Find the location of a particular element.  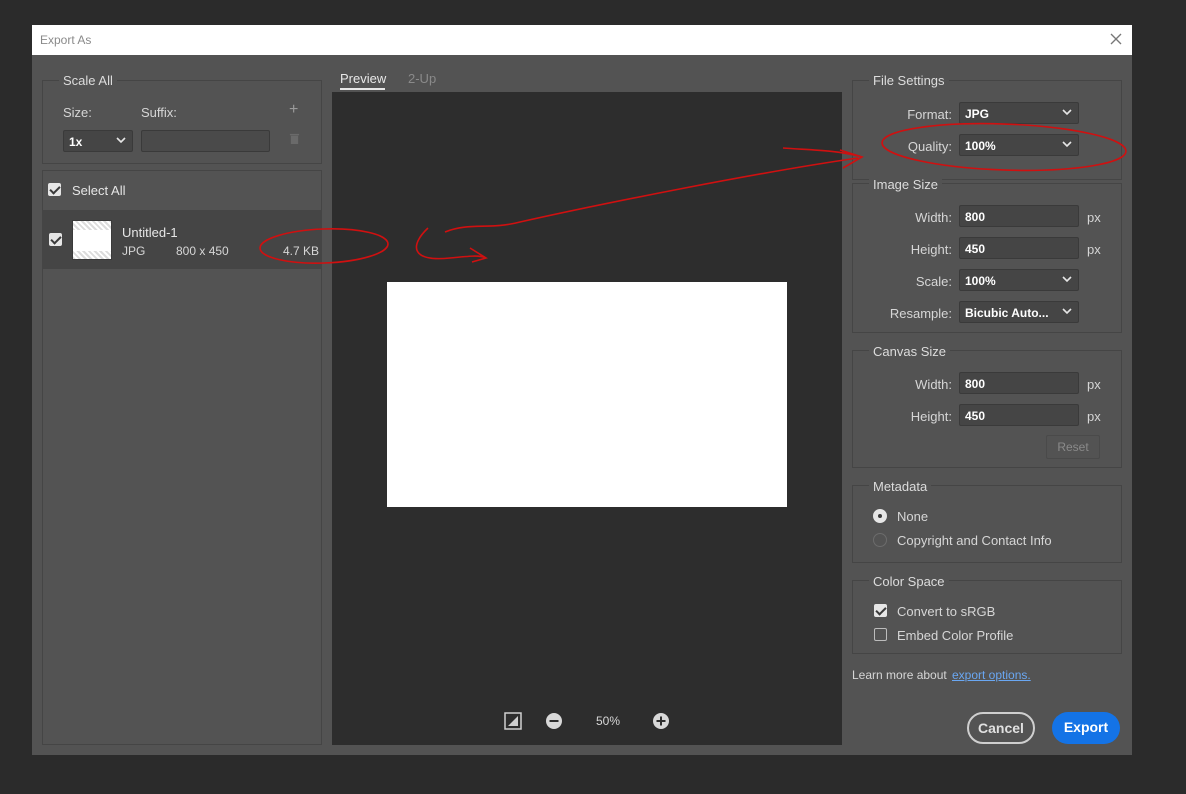

scale-all-title: Scale All is located at coordinates (88, 80).